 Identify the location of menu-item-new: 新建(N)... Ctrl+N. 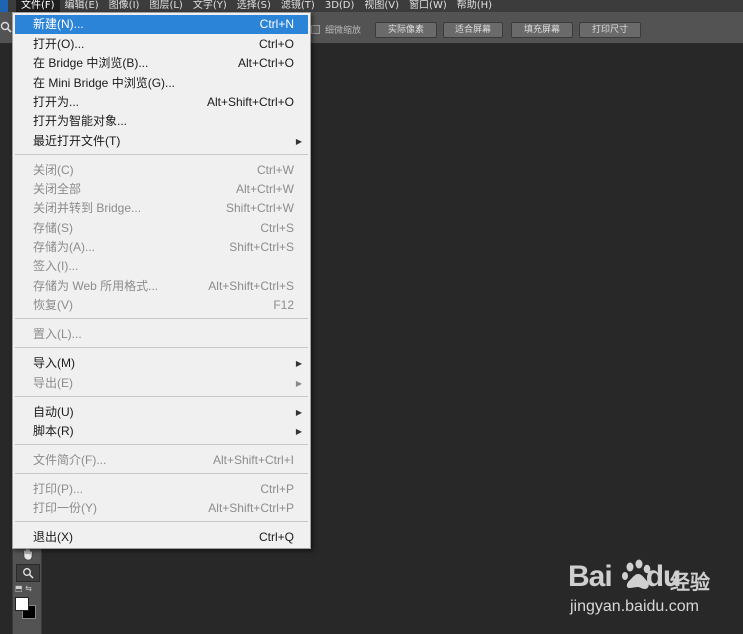
(161, 24).